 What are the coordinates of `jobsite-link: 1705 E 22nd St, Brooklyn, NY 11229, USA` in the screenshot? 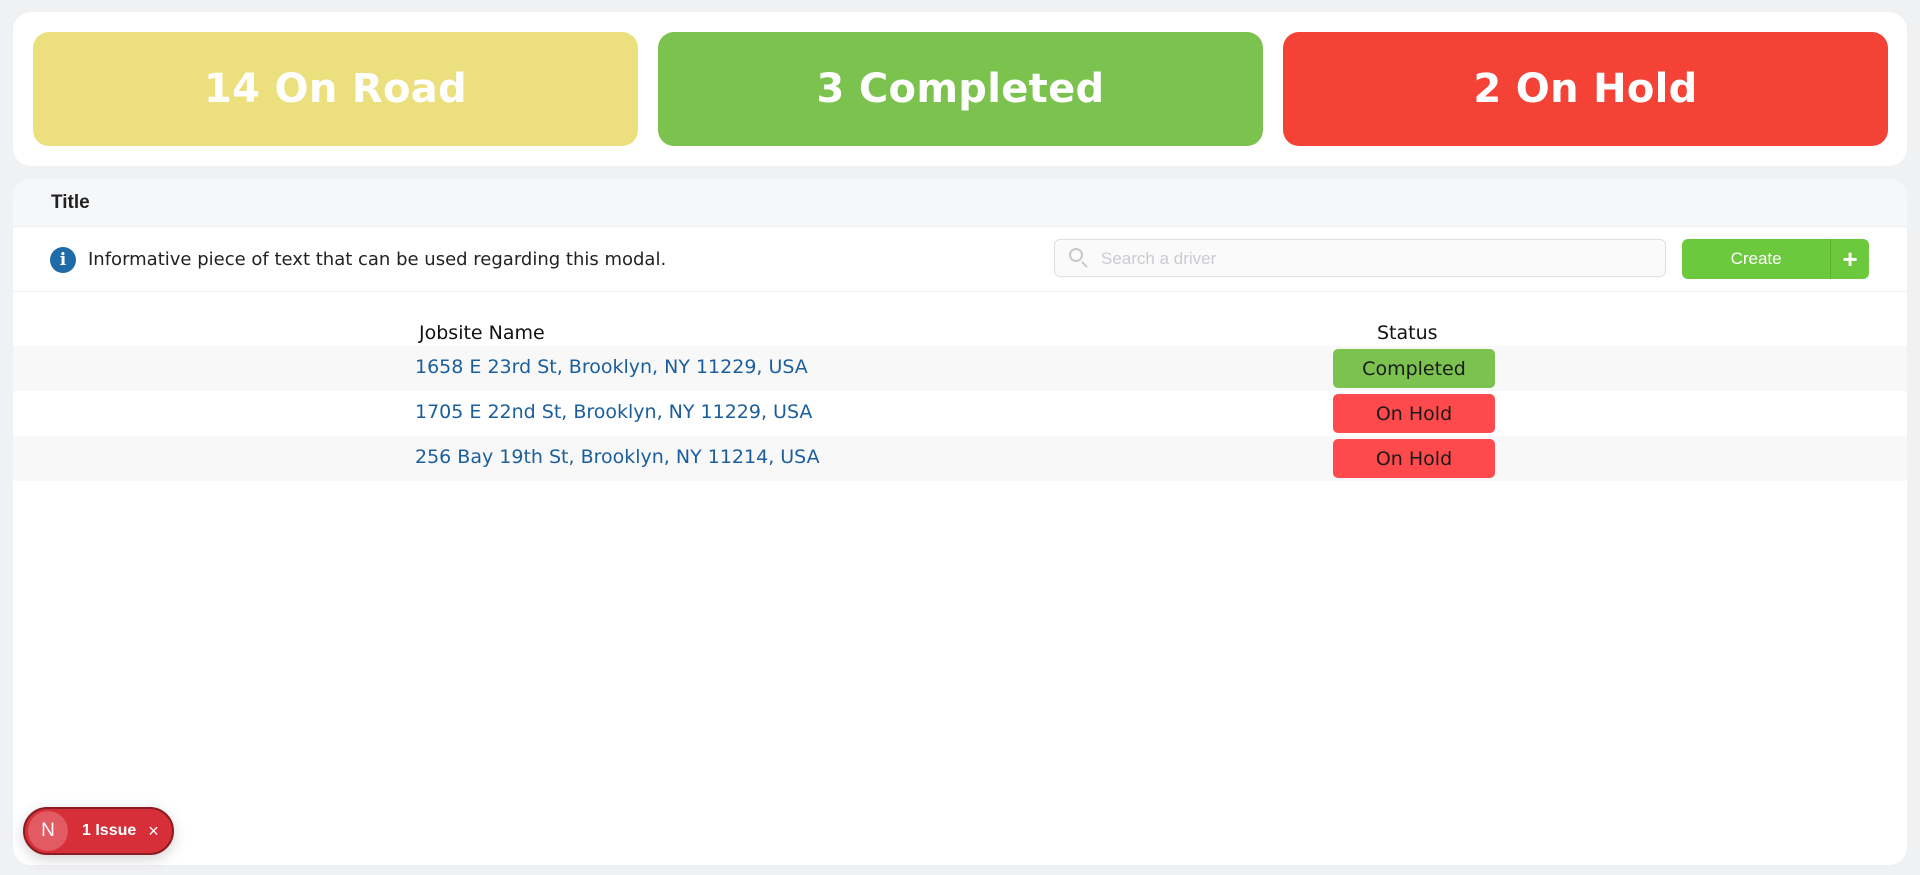 It's located at (613, 412).